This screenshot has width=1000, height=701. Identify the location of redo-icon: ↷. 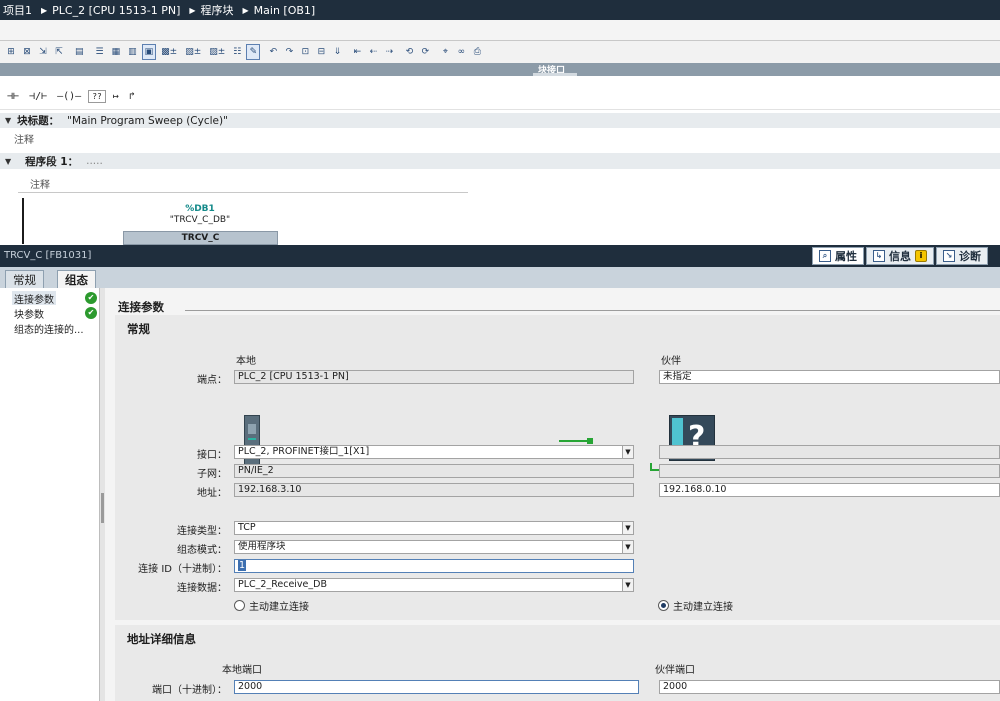
(289, 52).